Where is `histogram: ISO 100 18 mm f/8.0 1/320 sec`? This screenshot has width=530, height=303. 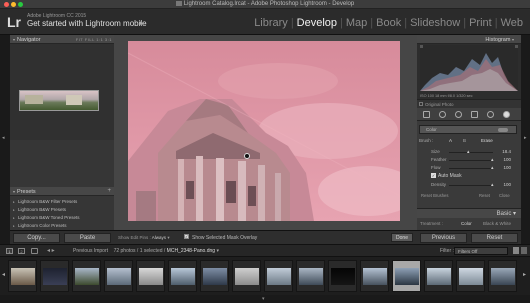 histogram: ISO 100 18 mm f/8.0 1/320 sec is located at coordinates (469, 72).